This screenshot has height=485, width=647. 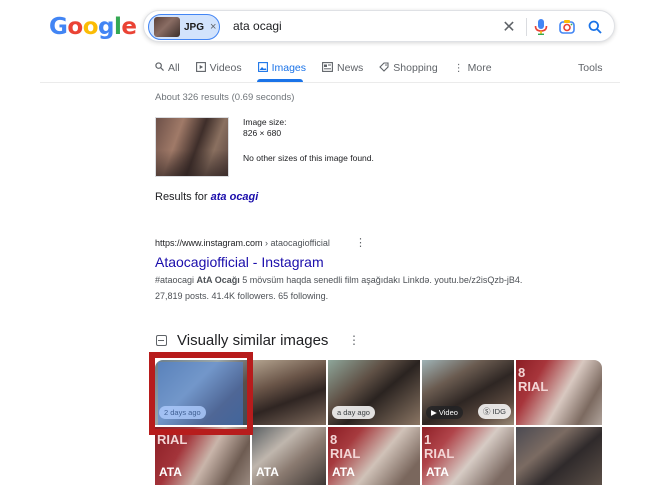 What do you see at coordinates (559, 392) in the screenshot?
I see `similar-image: 8 RIAL` at bounding box center [559, 392].